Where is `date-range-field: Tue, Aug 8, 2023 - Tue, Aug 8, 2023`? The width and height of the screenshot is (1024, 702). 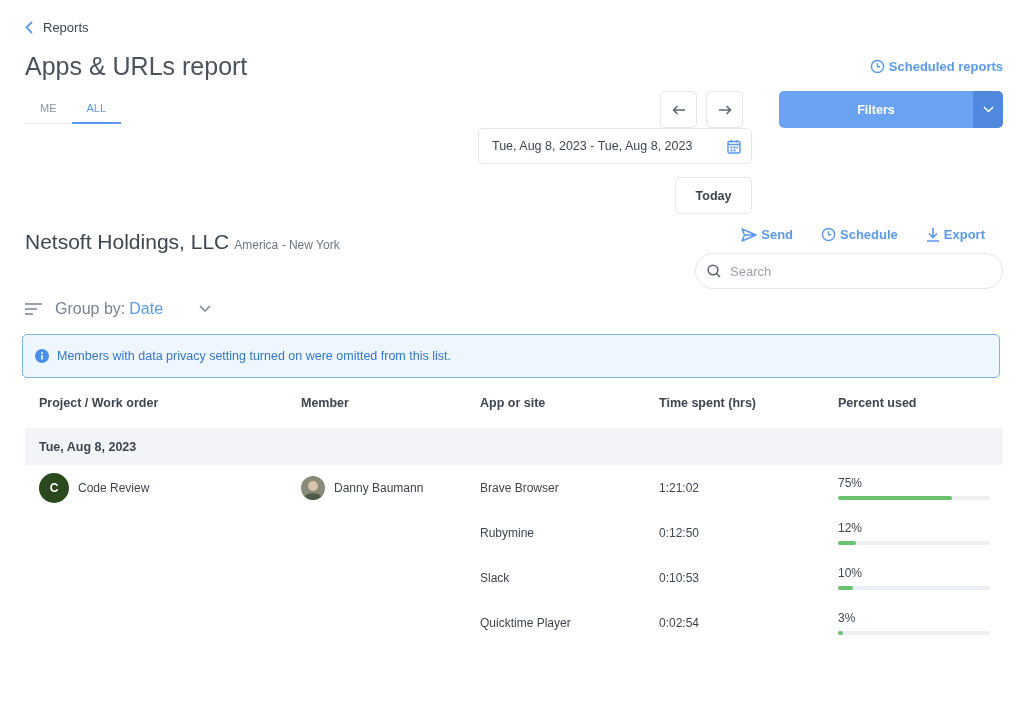
date-range-field: Tue, Aug 8, 2023 - Tue, Aug 8, 2023 is located at coordinates (615, 146).